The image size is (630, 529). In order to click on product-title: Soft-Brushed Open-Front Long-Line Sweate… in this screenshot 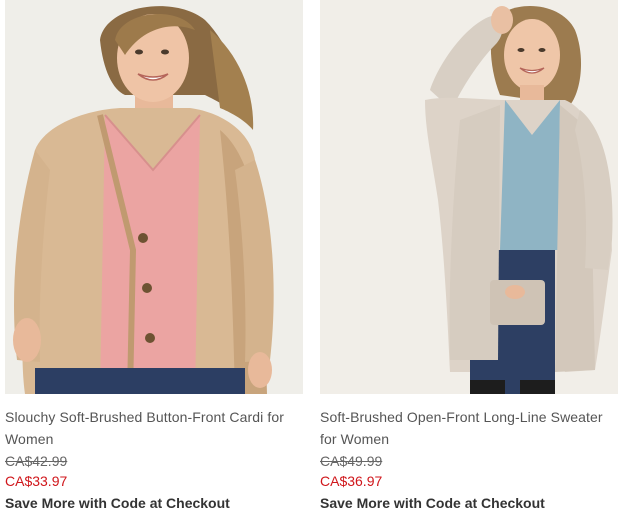, I will do `click(469, 428)`.